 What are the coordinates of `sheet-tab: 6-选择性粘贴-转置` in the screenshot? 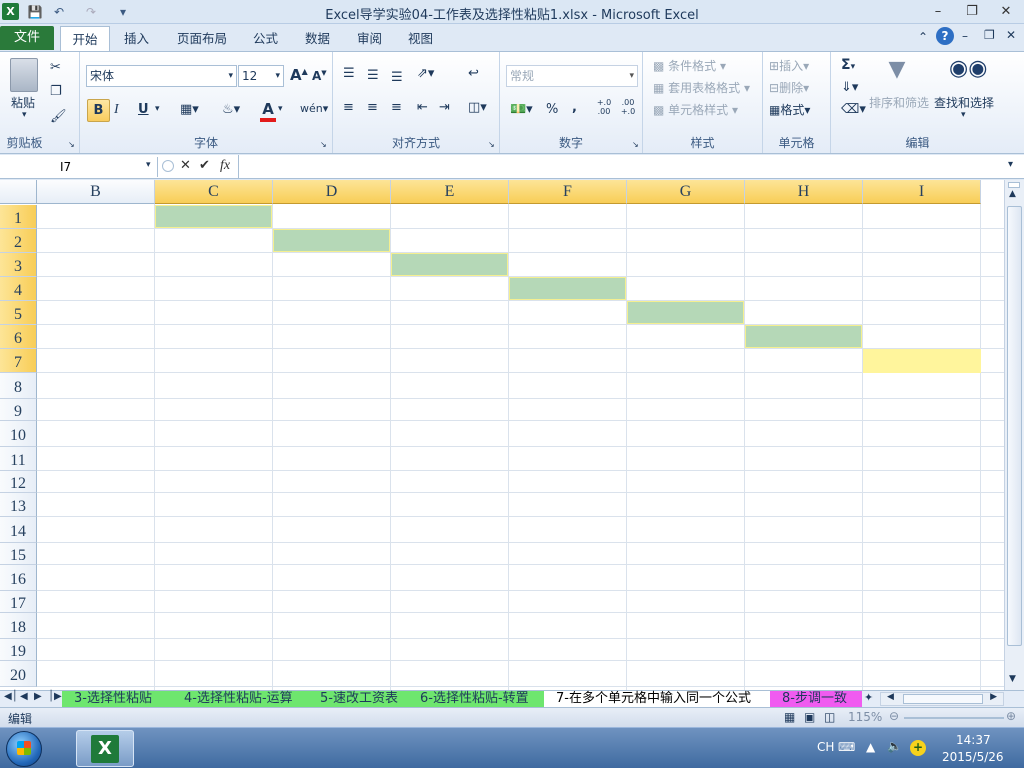 It's located at (476, 699).